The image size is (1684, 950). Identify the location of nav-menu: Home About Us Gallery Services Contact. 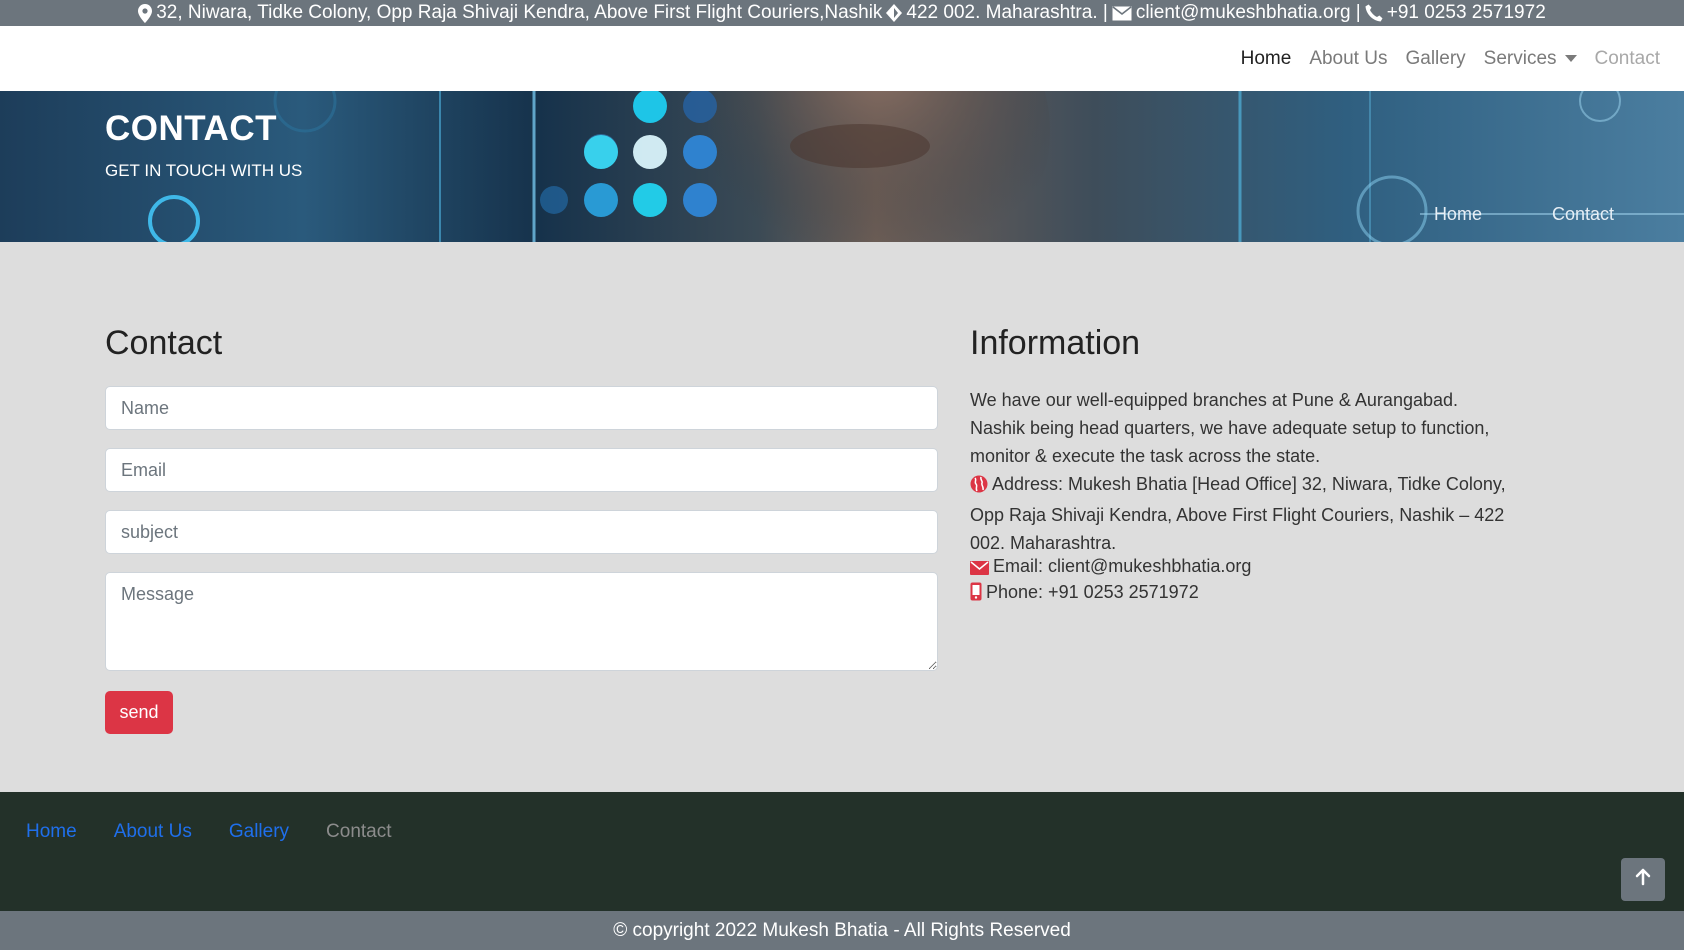
(1450, 58).